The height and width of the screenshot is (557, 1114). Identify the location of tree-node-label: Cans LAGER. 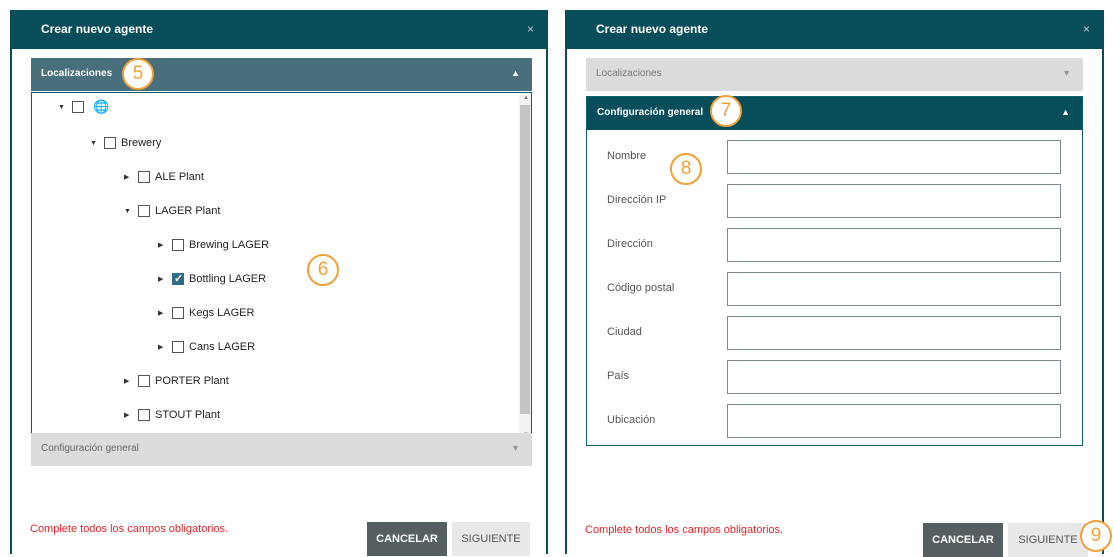
(222, 347).